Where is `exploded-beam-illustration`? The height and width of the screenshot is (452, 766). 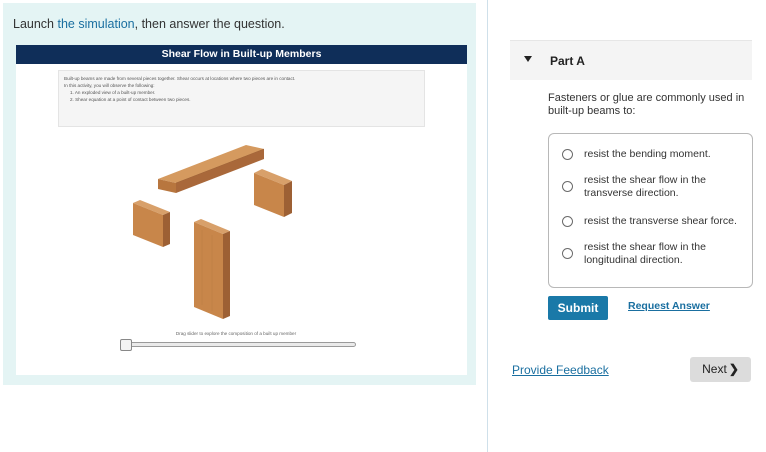 exploded-beam-illustration is located at coordinates (212, 232).